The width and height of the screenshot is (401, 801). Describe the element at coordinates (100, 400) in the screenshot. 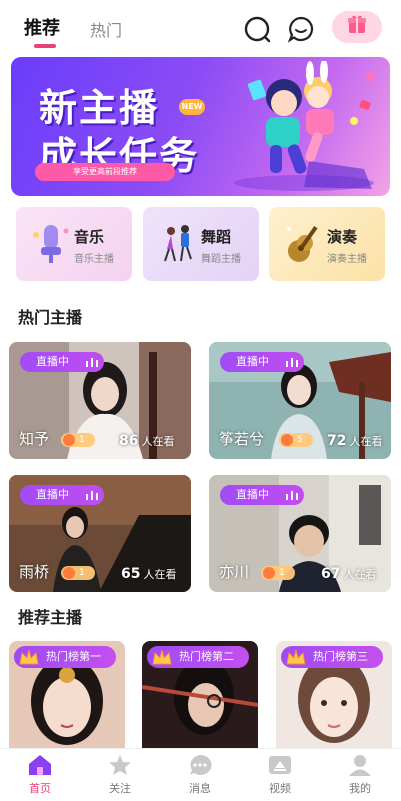

I see `streamer-card: 直播中 知予 1 86 人在看` at that location.